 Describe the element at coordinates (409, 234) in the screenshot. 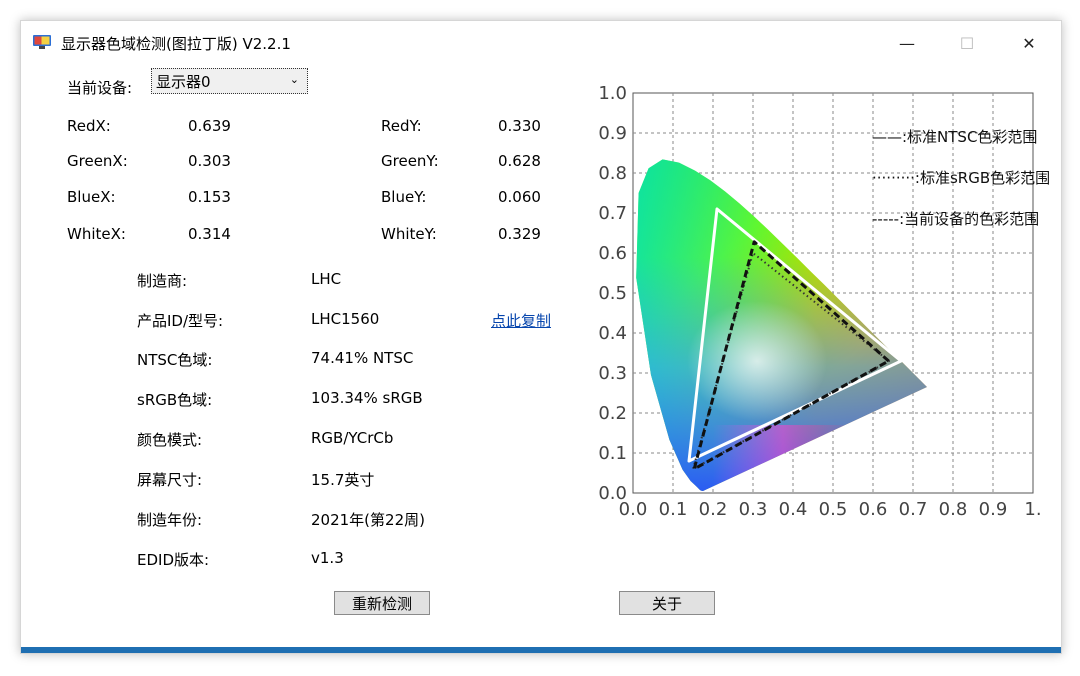

I see `white-y-label: WhiteY:` at that location.